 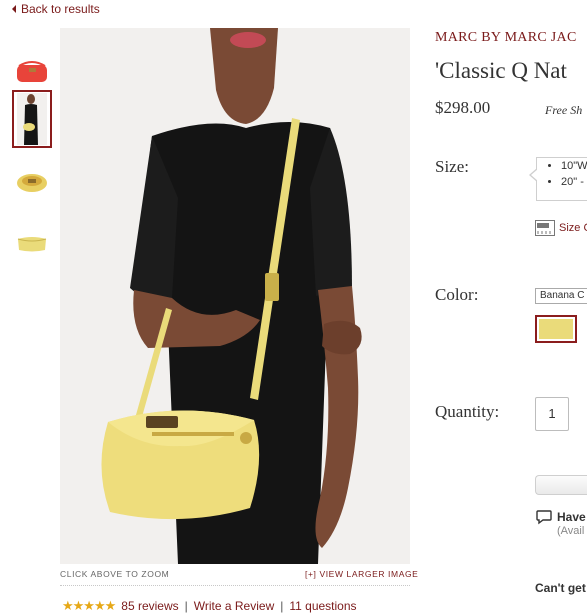 I want to click on reviews-link: 85 reviews, so click(x=149, y=606).